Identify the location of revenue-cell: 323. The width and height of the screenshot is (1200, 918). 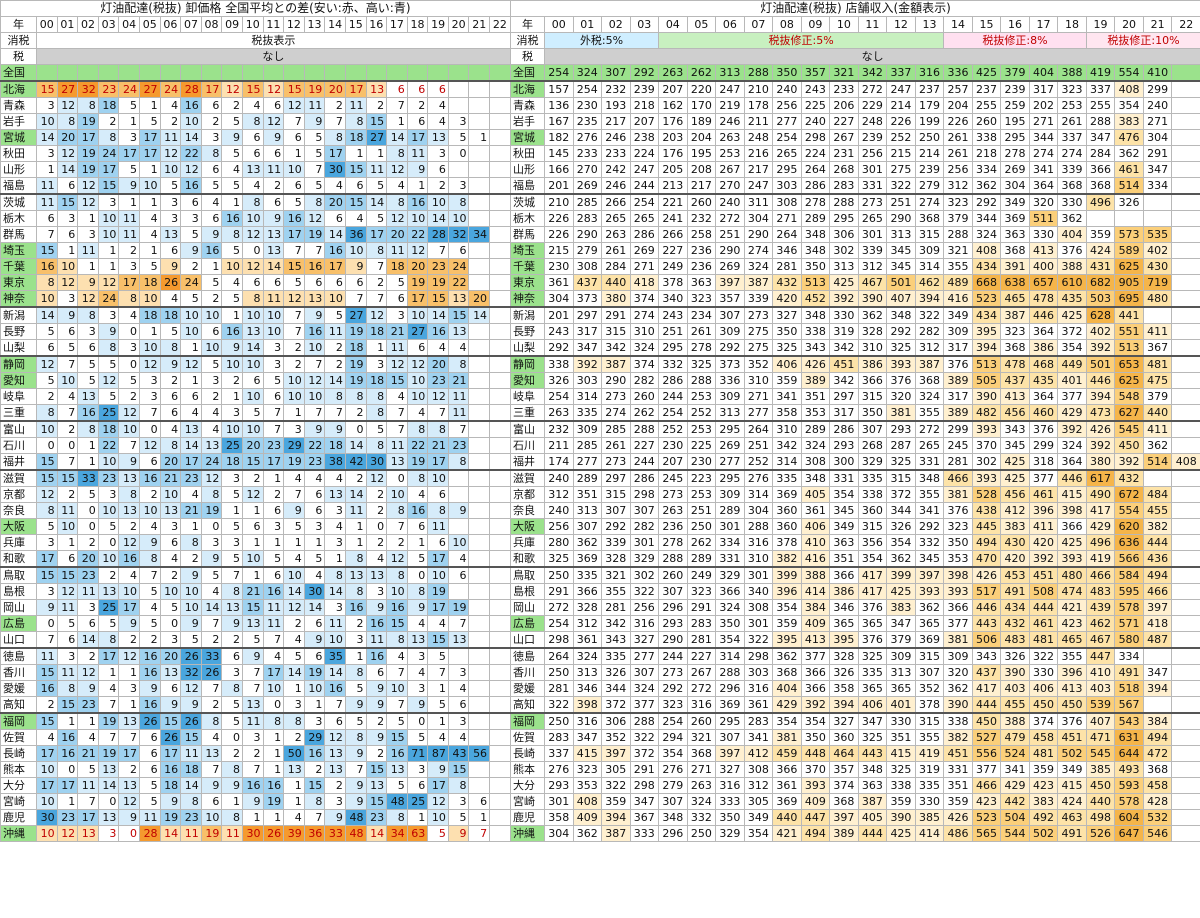
(1072, 89).